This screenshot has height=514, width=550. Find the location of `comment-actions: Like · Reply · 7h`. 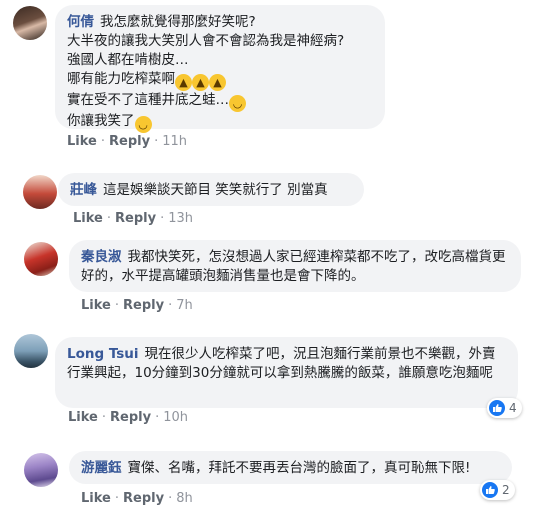

comment-actions: Like · Reply · 7h is located at coordinates (137, 305).